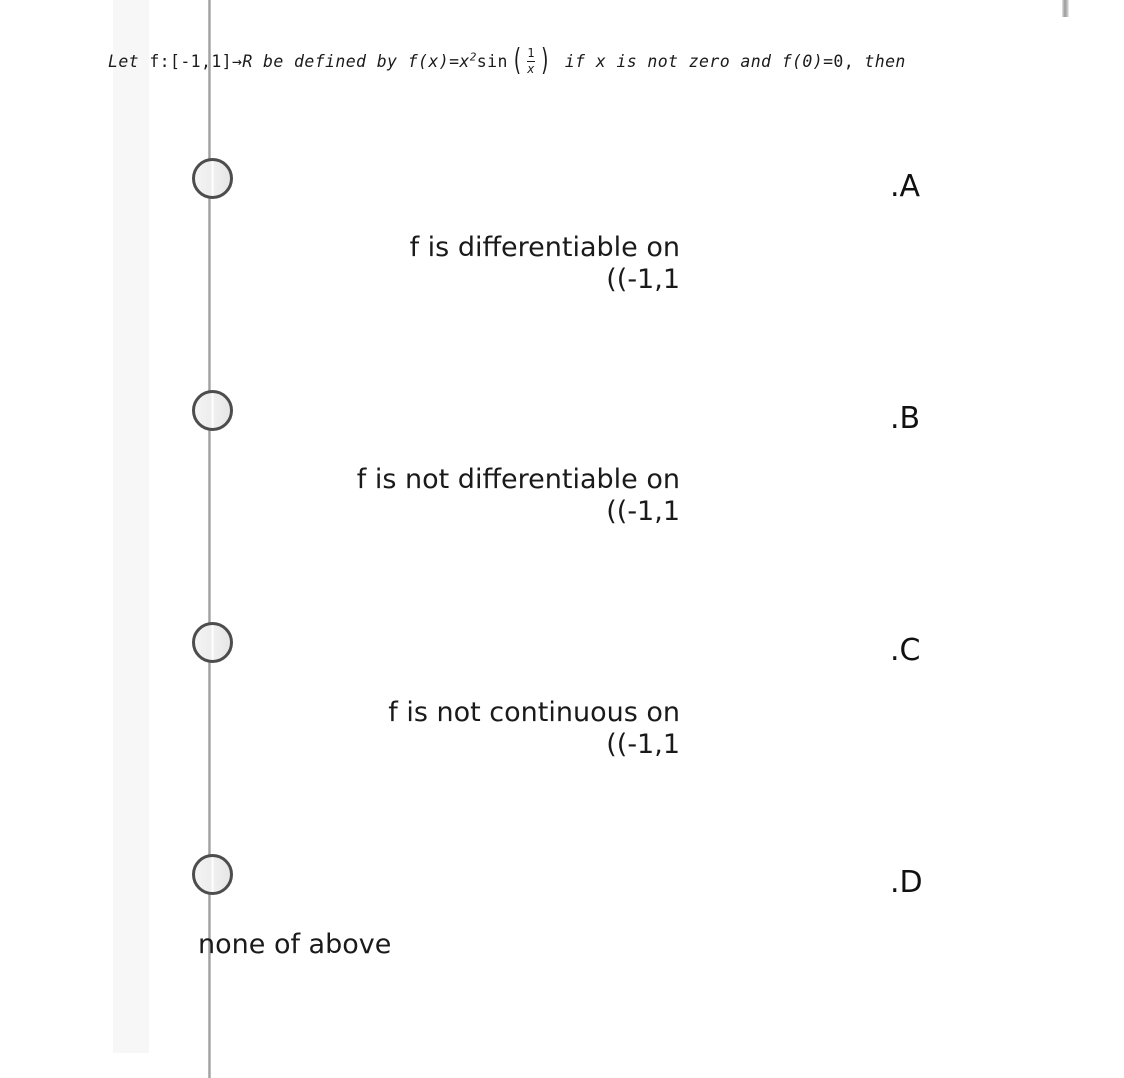  Describe the element at coordinates (492, 61) in the screenshot. I see `question-sin: sin` at that location.